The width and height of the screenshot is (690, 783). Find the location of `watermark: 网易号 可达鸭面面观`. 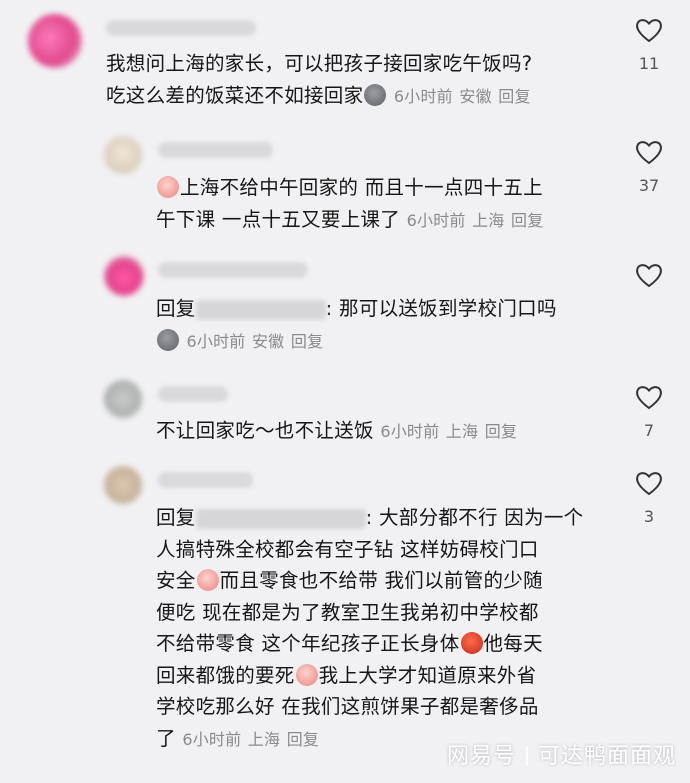

watermark: 网易号 可达鸭面面观 is located at coordinates (561, 754).